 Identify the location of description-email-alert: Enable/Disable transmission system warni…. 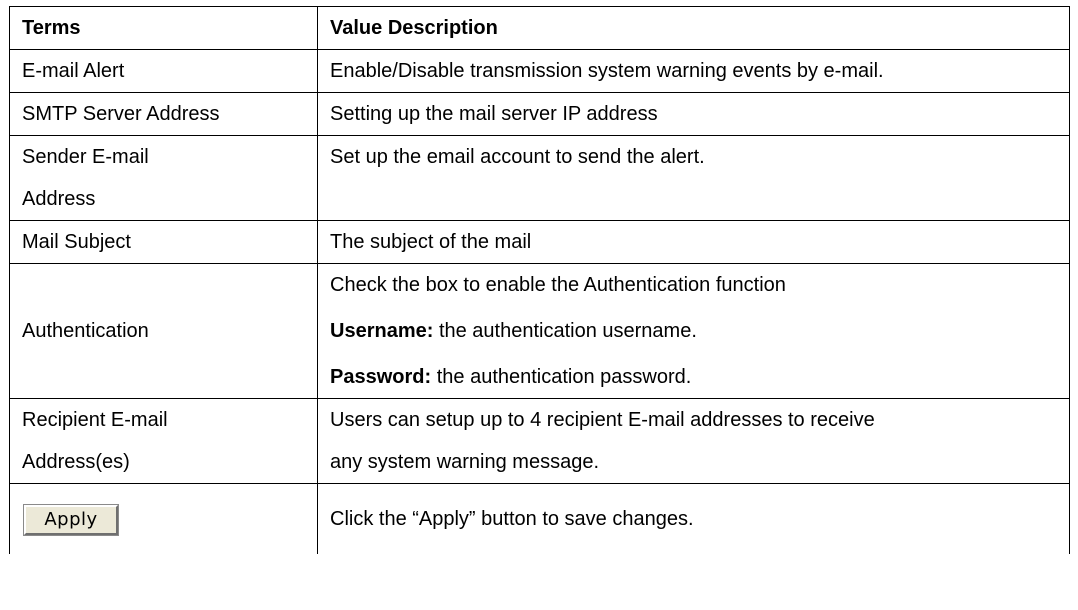
(693, 71).